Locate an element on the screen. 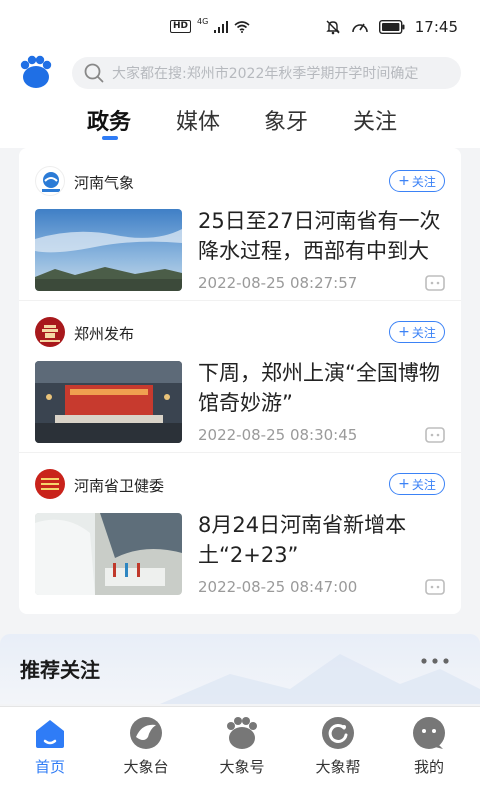  nav-profile: 我的 is located at coordinates (429, 753).